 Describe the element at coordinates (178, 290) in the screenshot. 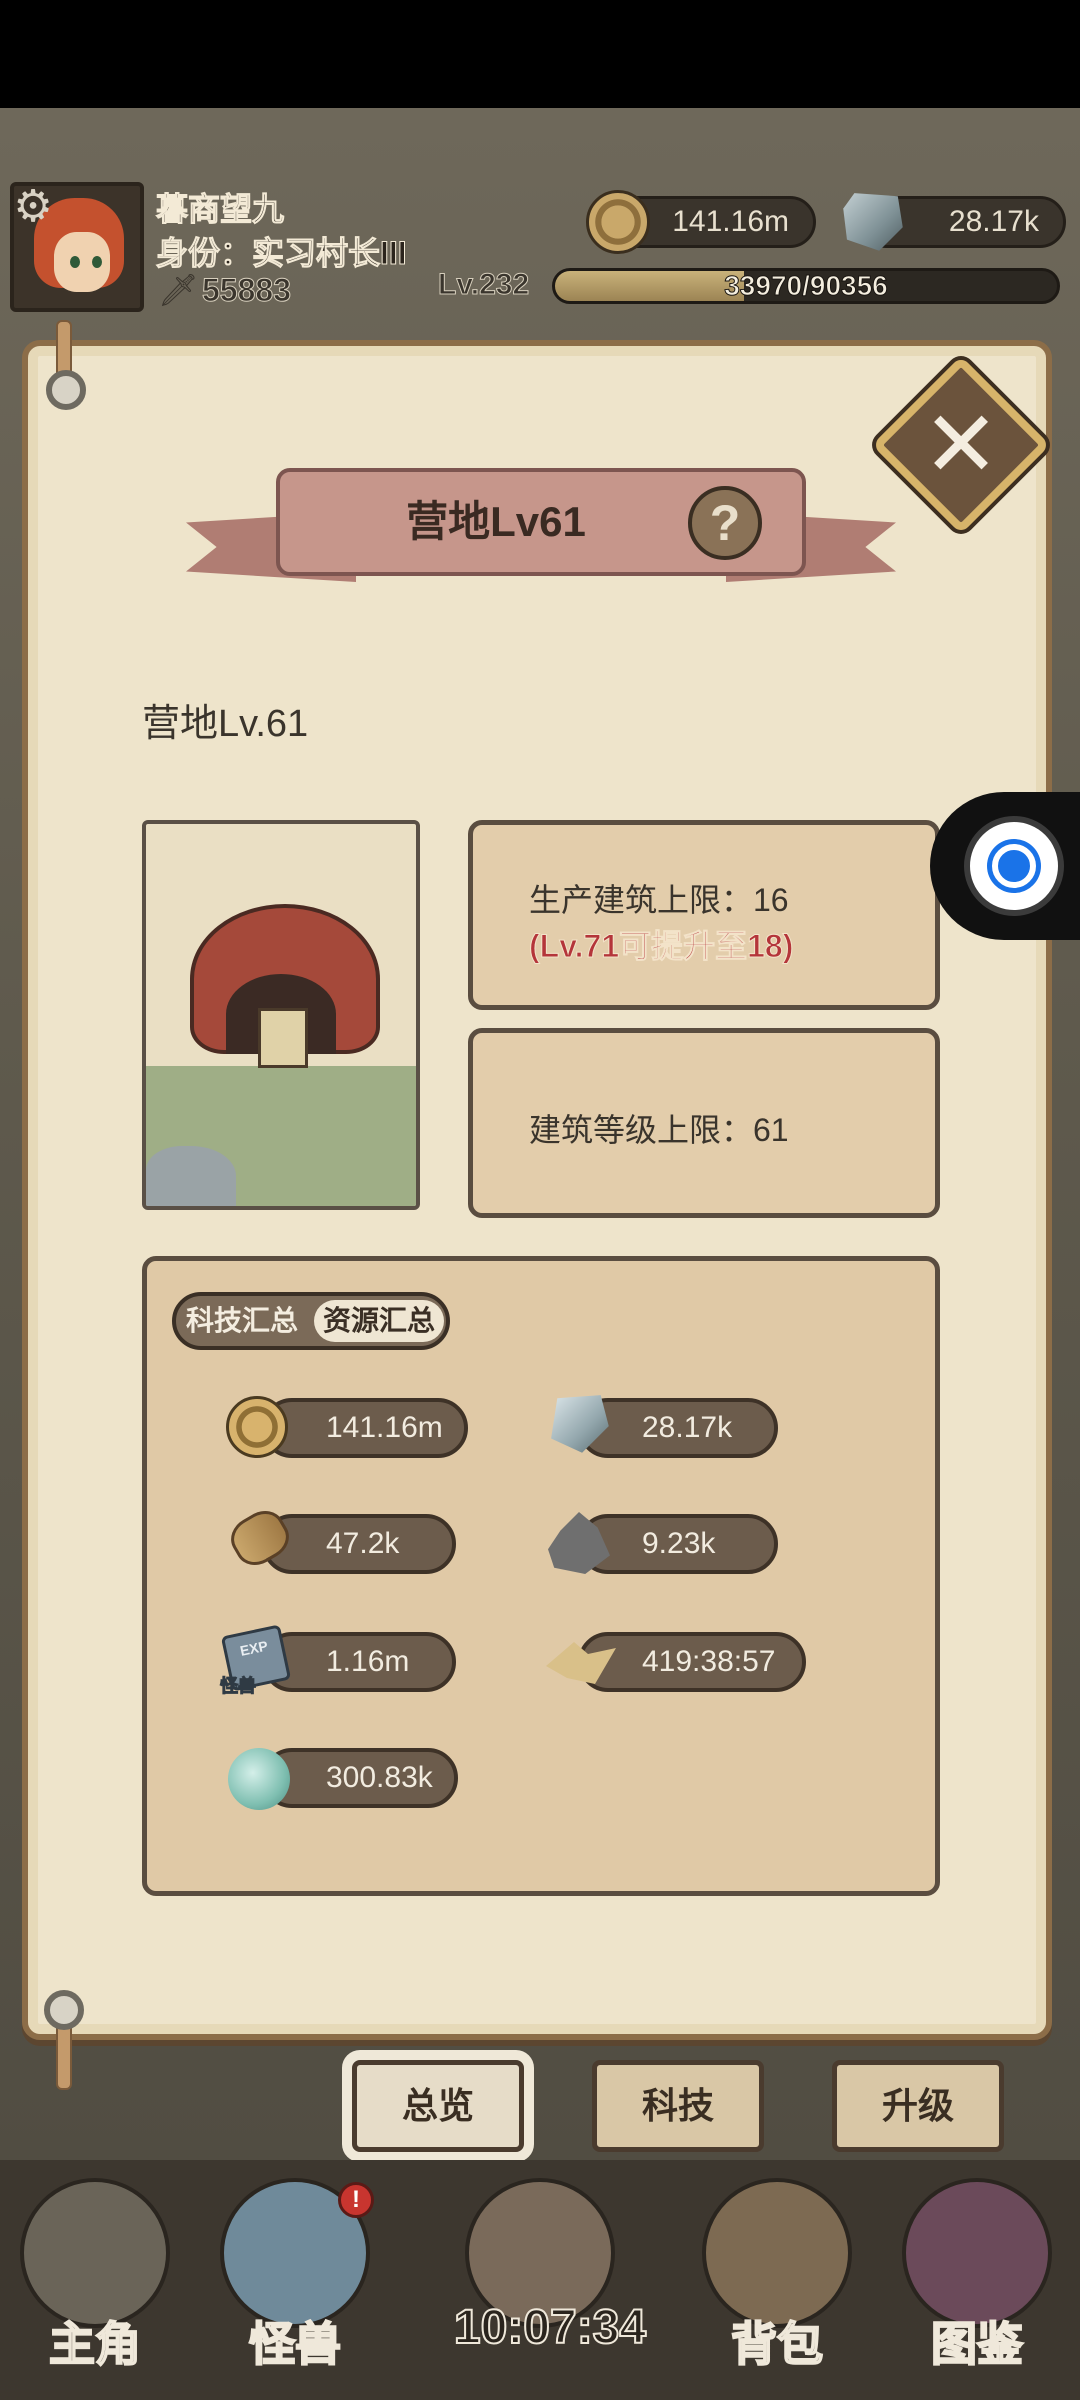

I see `sword-icon: 🗡` at that location.